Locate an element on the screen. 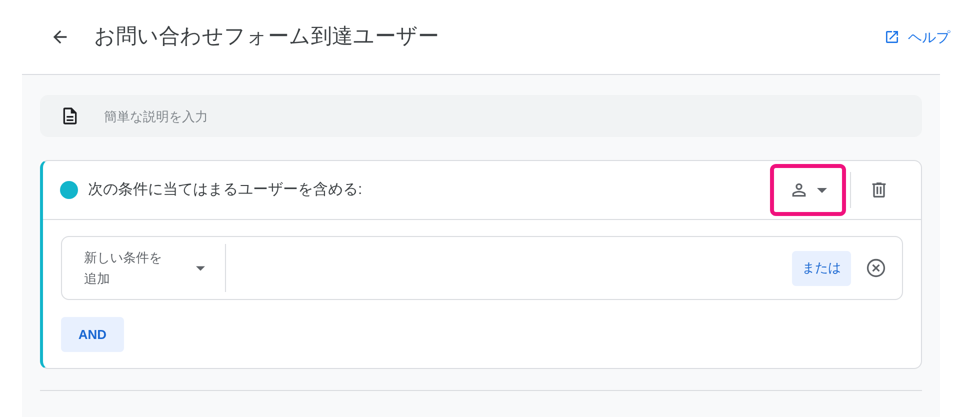  add-condition-label: 新しい条件を追加 is located at coordinates (124, 268).